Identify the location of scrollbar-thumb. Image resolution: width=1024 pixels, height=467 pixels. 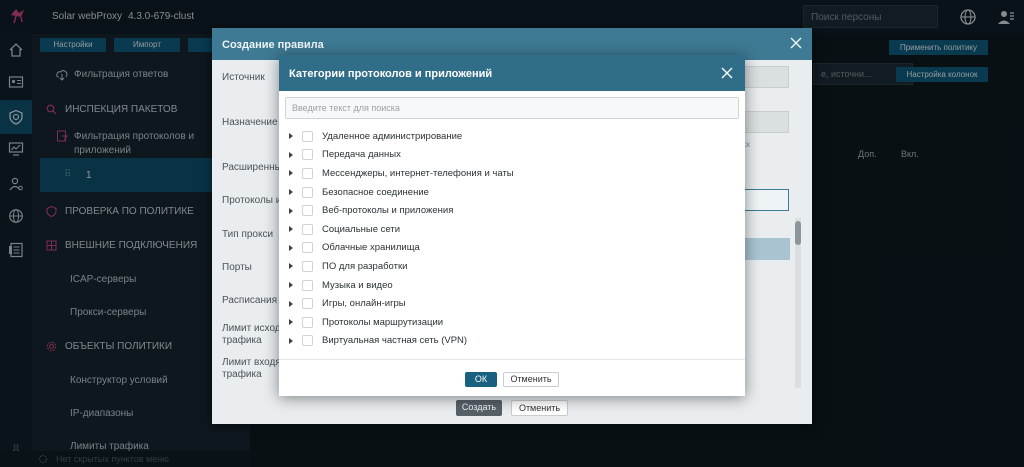
(798, 233).